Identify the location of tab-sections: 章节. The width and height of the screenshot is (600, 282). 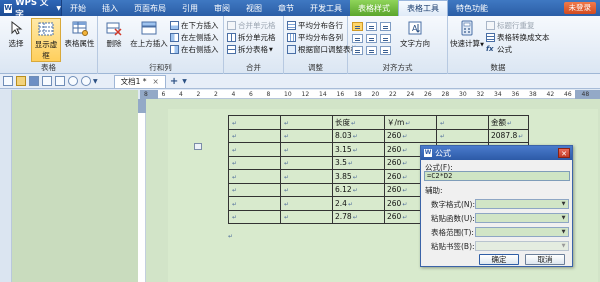
(286, 8).